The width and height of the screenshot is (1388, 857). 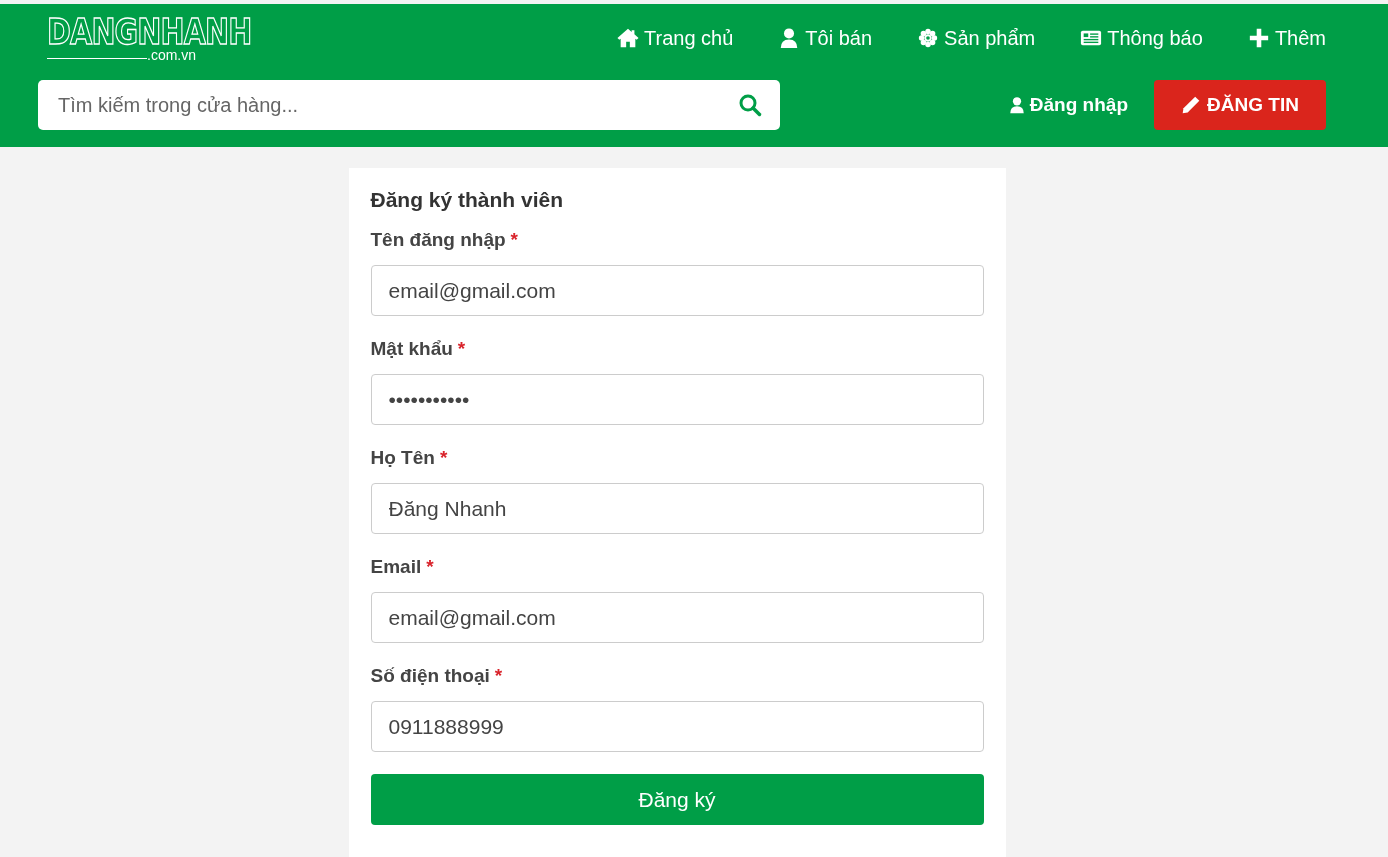 I want to click on field-label: Tên đăng nhập, so click(x=438, y=240).